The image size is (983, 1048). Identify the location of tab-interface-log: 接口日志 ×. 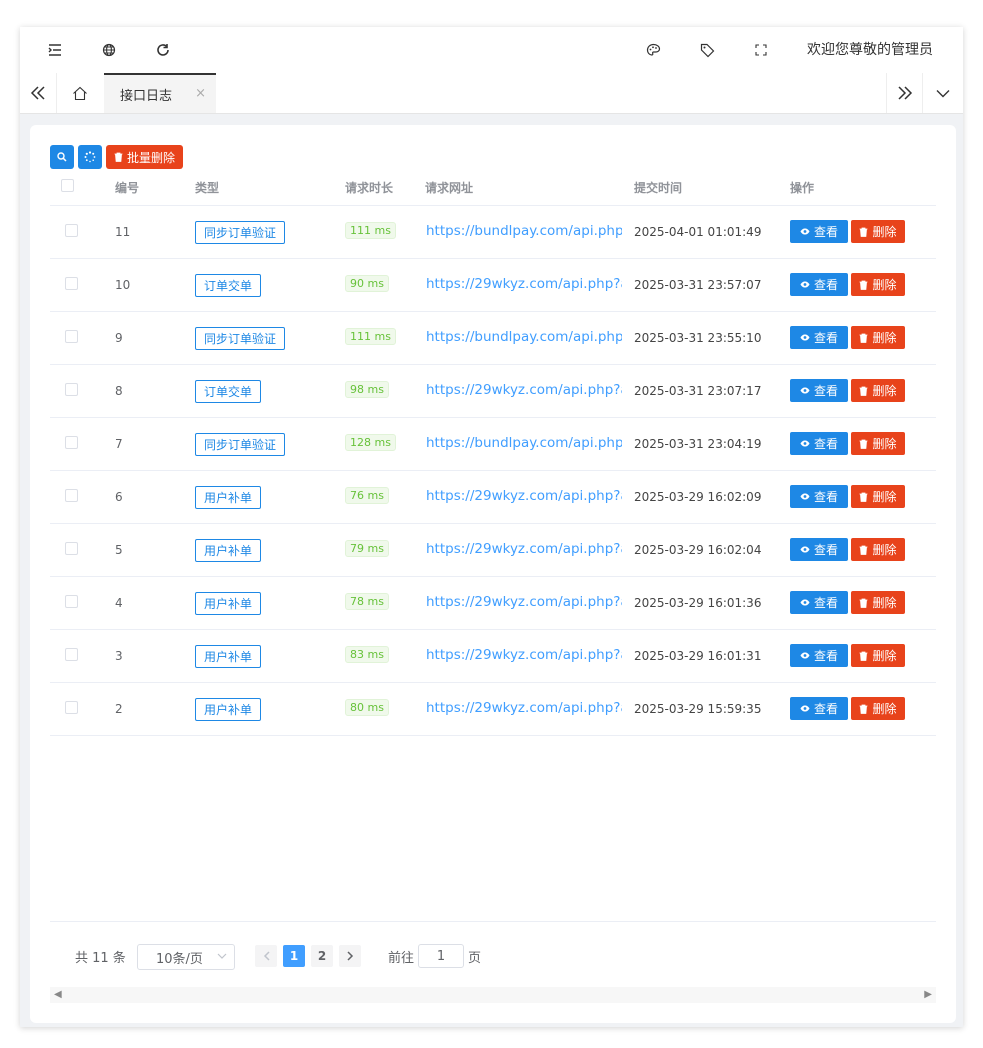
(160, 93).